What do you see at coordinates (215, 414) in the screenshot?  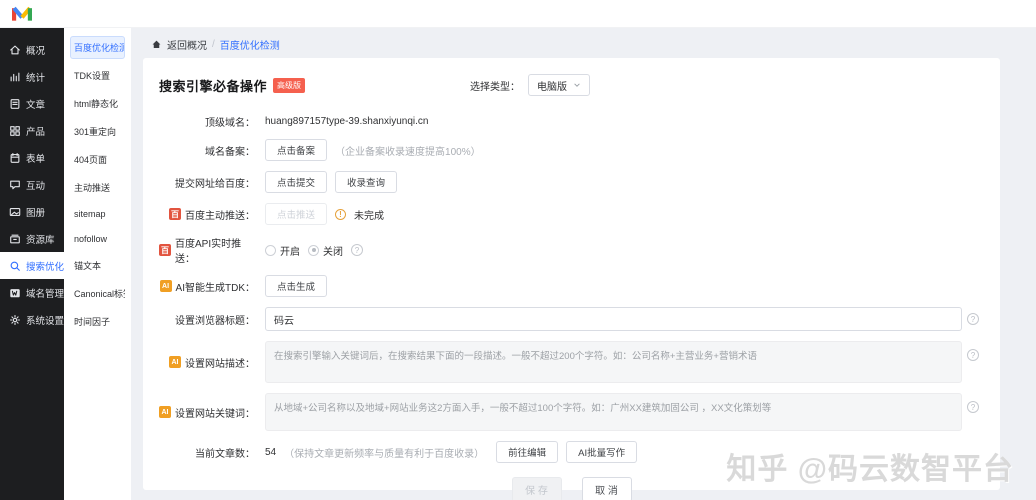 I see `keywords-label: 设置网站关键词：` at bounding box center [215, 414].